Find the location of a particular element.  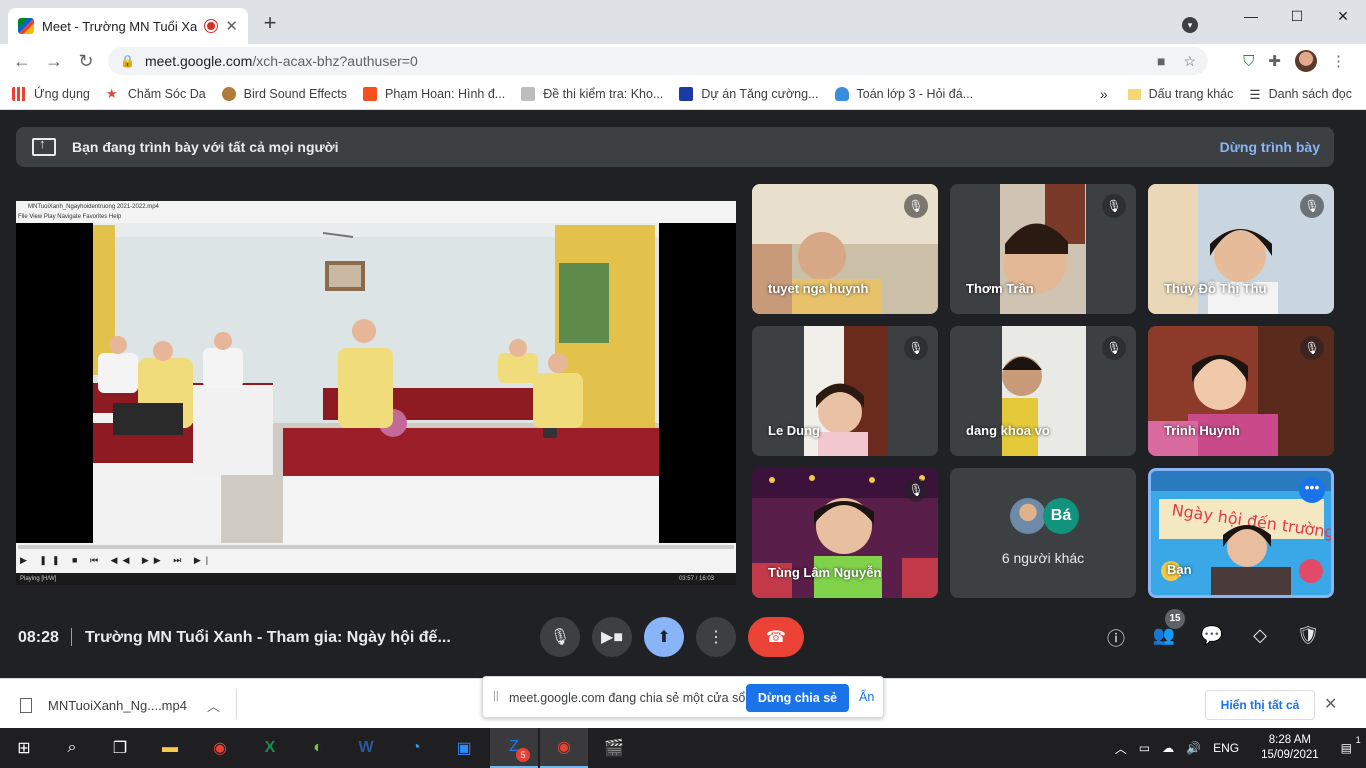

minimize-button: — is located at coordinates (1251, 16).